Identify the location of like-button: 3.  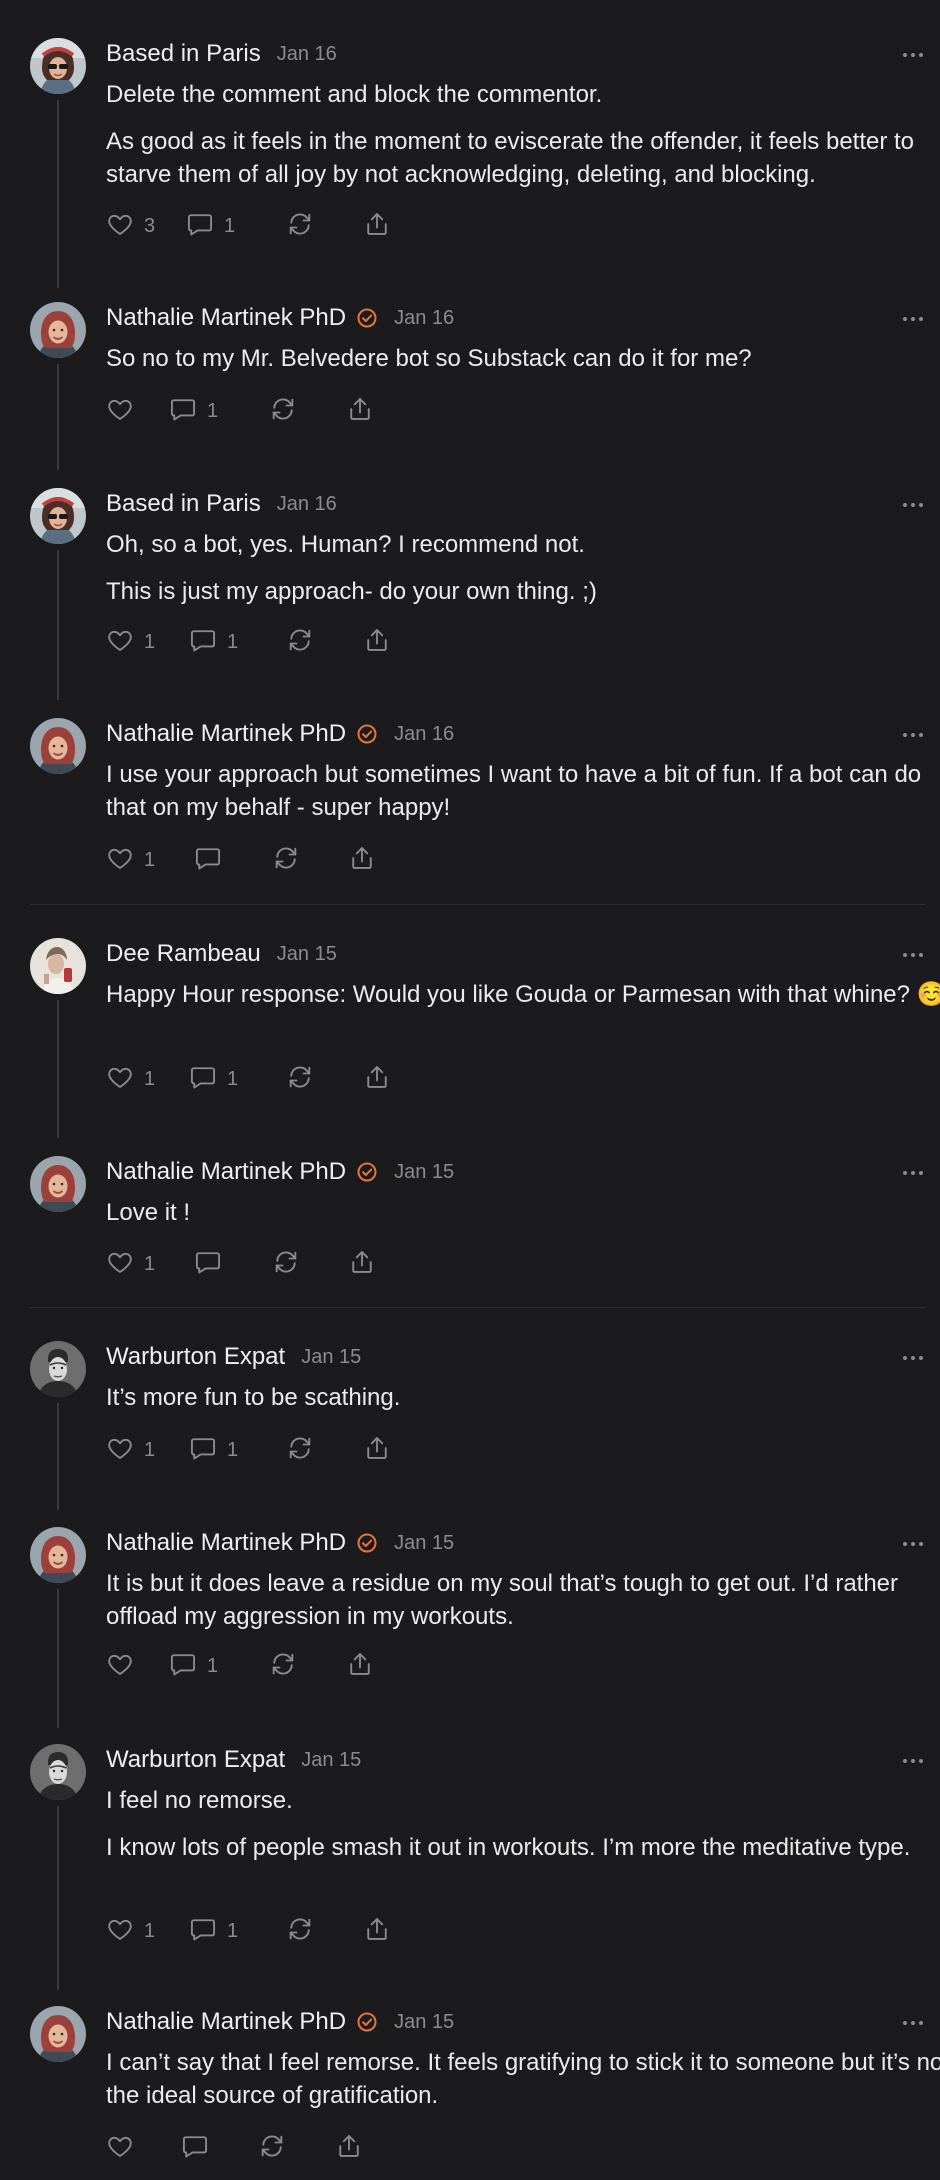
(130, 226).